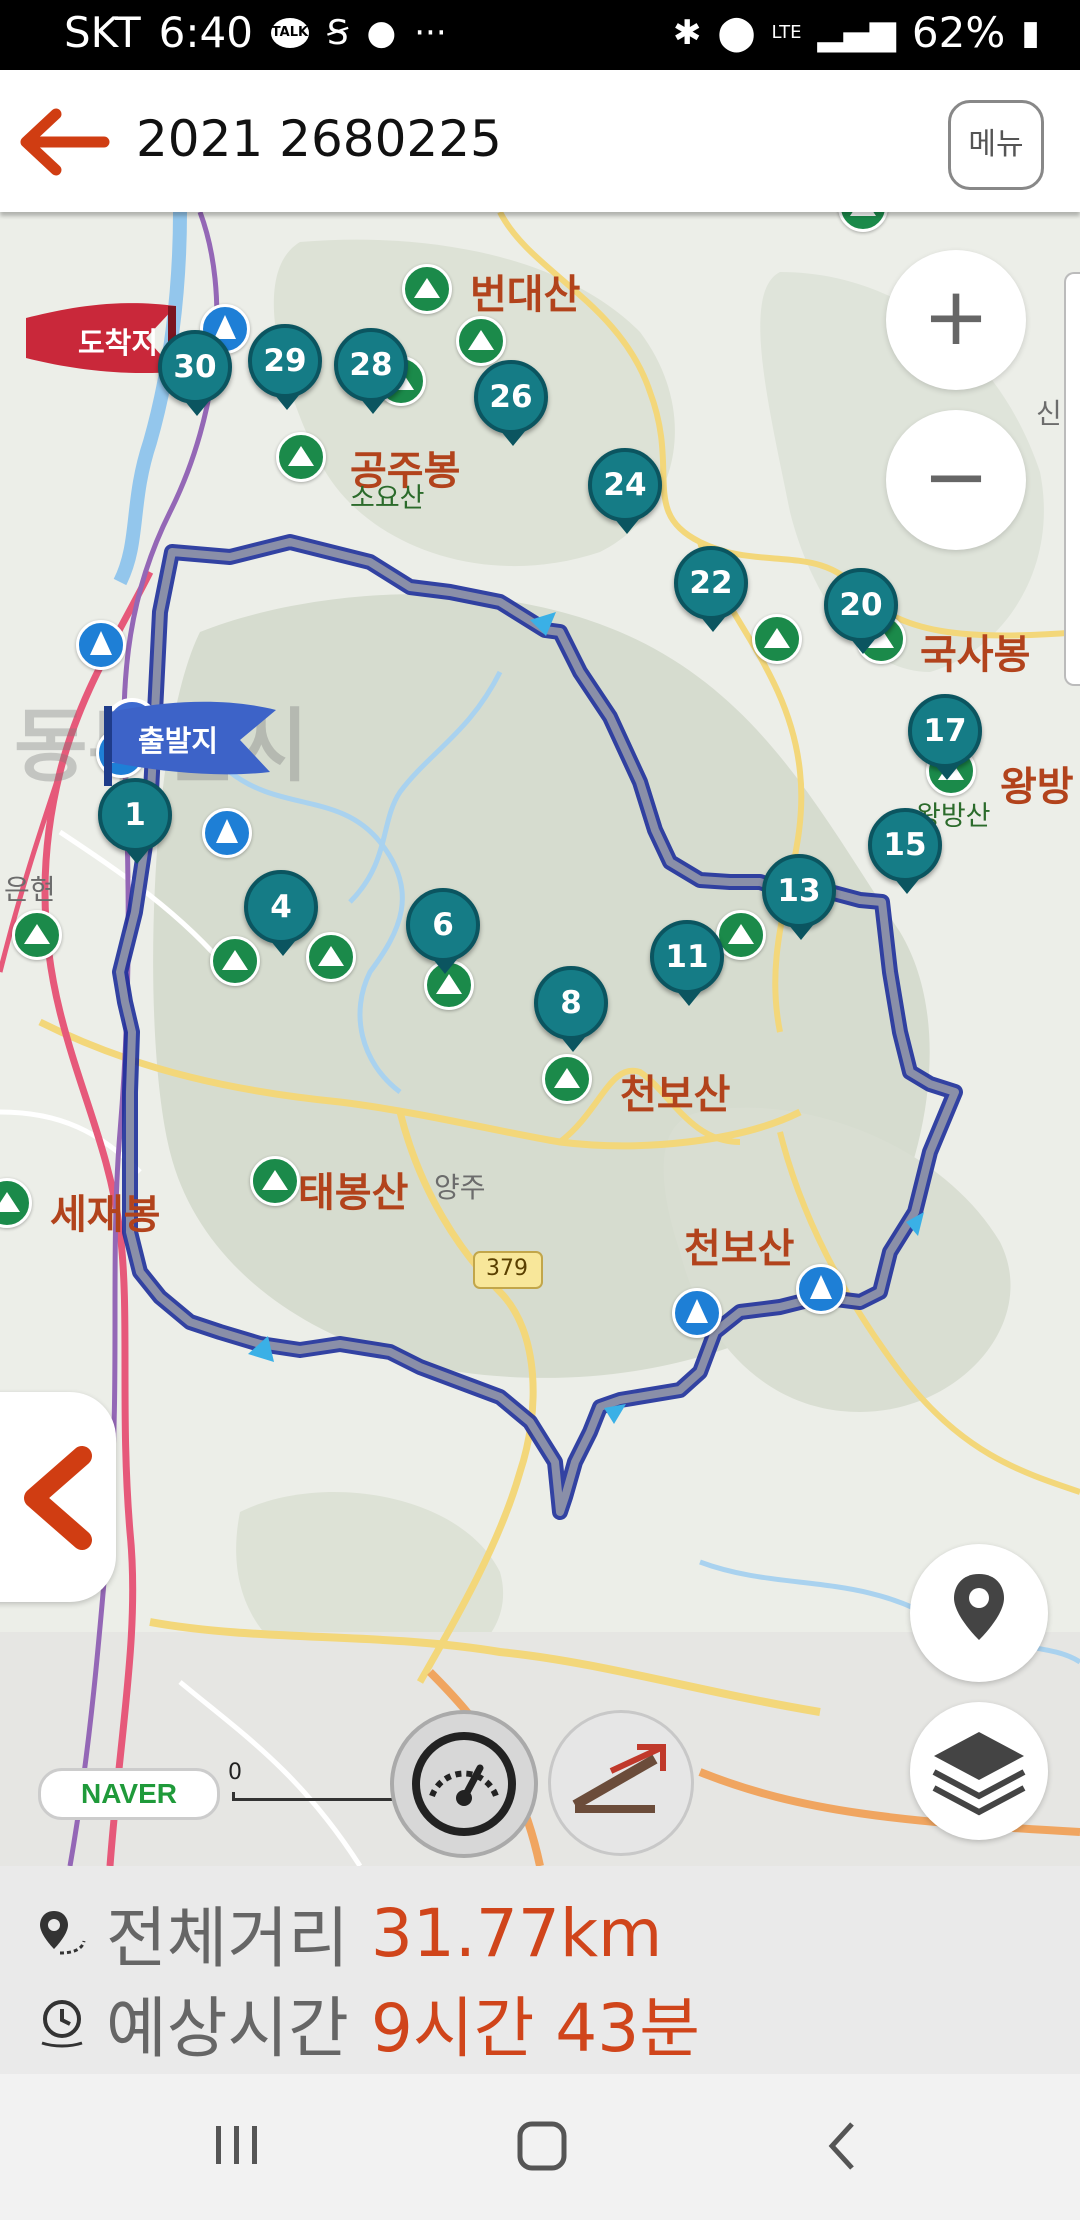 This screenshot has width=1080, height=2220. Describe the element at coordinates (237, 2146) in the screenshot. I see `recent-apps-button` at that location.